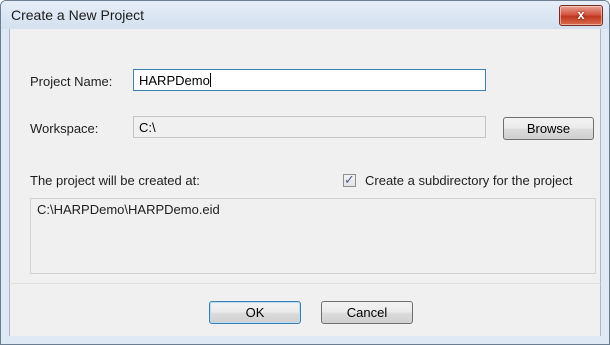 This screenshot has height=345, width=610. Describe the element at coordinates (548, 128) in the screenshot. I see `browse-button: Browse` at that location.